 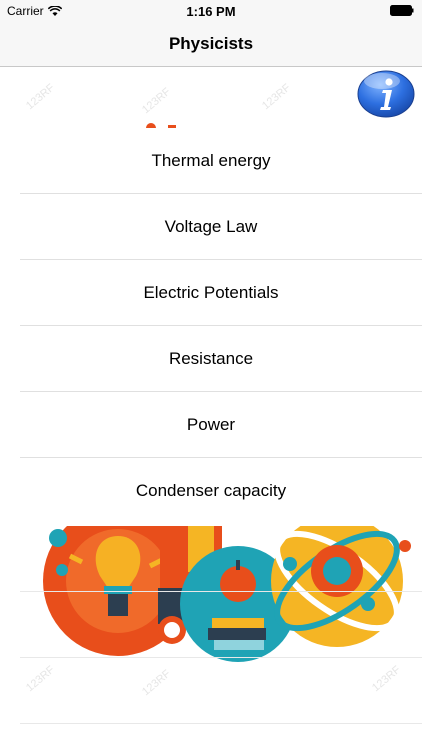 I want to click on list-item-label: Condenser capacity, so click(x=211, y=490).